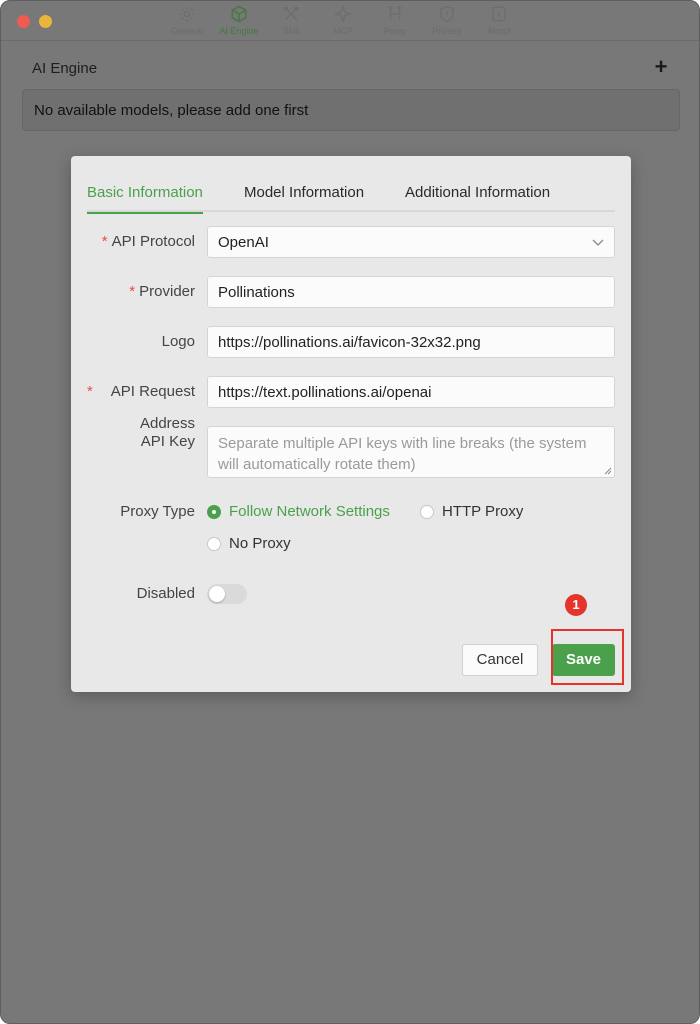 The image size is (700, 1024). I want to click on tab-general: General, so click(187, 20).